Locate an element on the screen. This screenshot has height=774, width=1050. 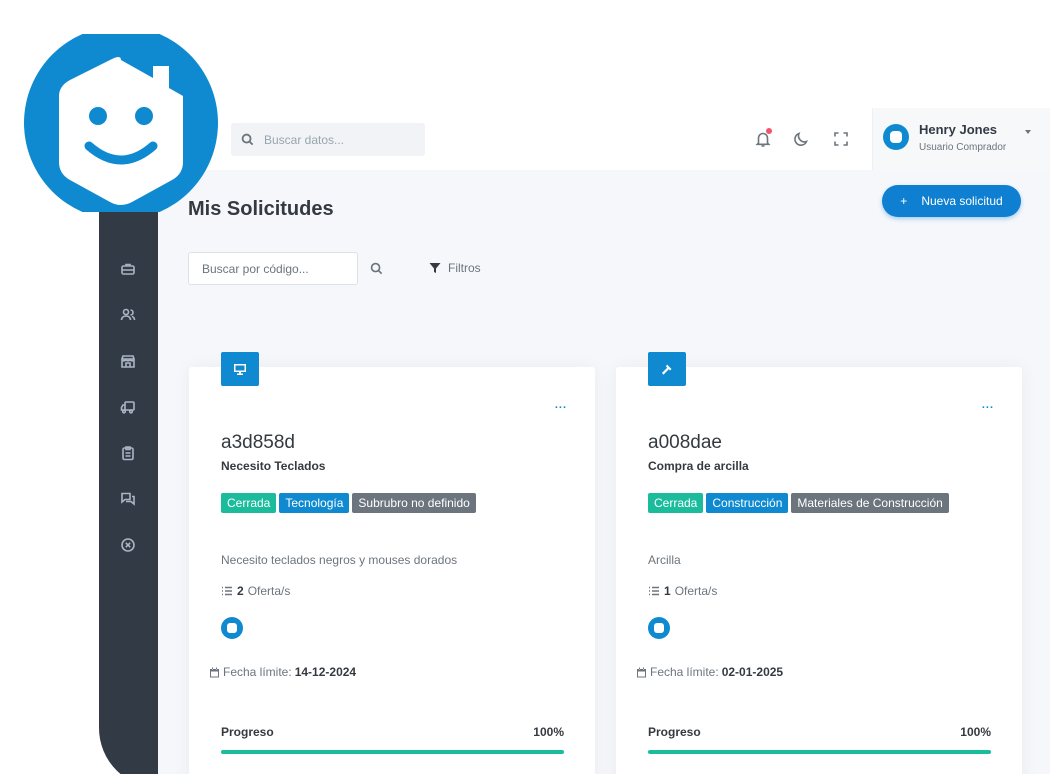
deadline: Fecha límite: 14-12-2024 is located at coordinates (282, 672).